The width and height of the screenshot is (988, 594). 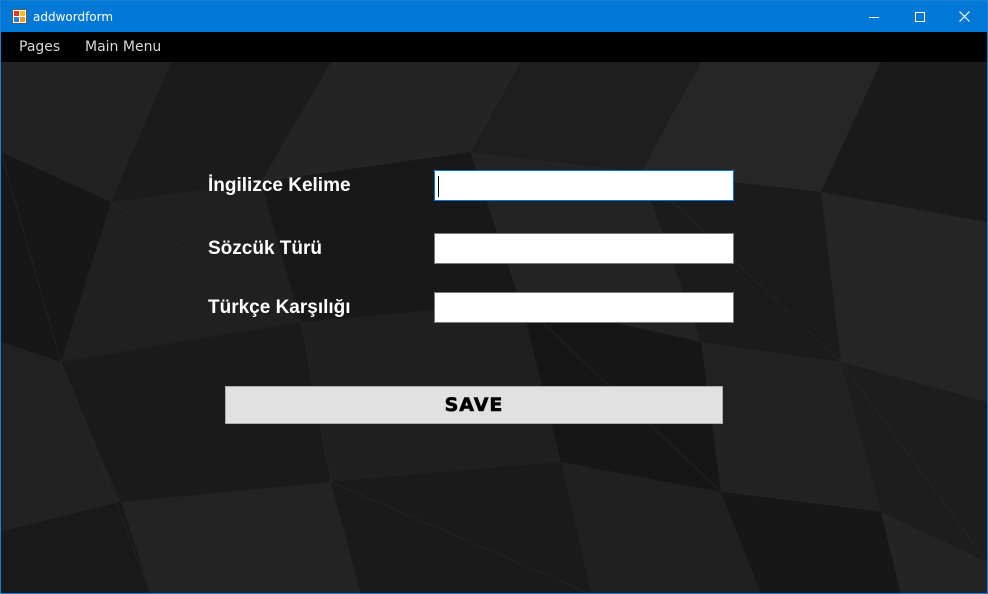 I want to click on text-caret, so click(x=438, y=186).